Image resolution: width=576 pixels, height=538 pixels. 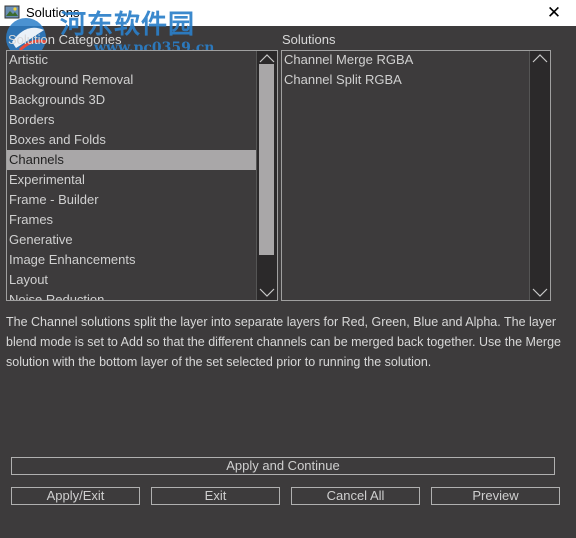 I want to click on preview-button: Preview, so click(x=495, y=496).